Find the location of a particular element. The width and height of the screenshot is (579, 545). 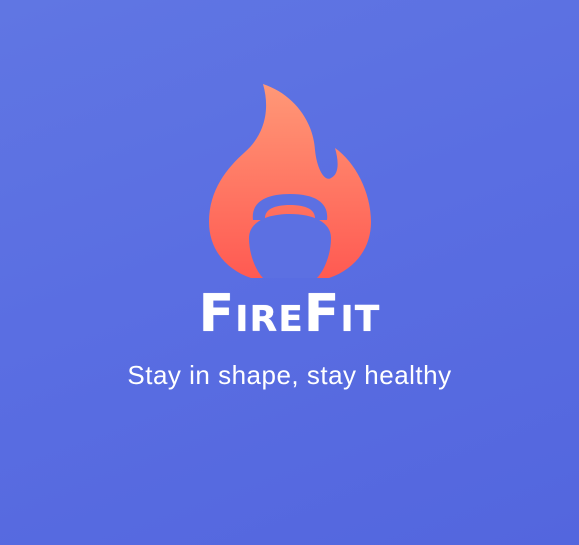

app-title: FireFit is located at coordinates (289, 314).